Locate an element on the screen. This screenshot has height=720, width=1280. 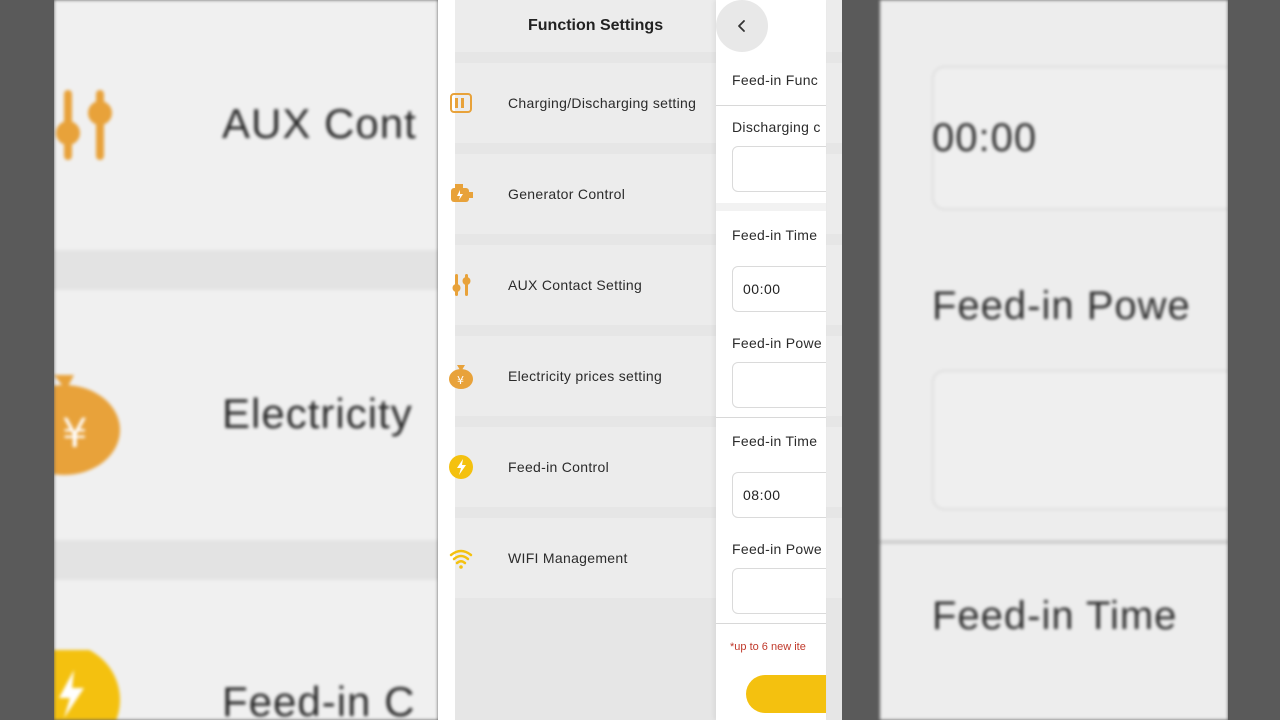
feed-in-time-2-input: 08:00 is located at coordinates (779, 495).